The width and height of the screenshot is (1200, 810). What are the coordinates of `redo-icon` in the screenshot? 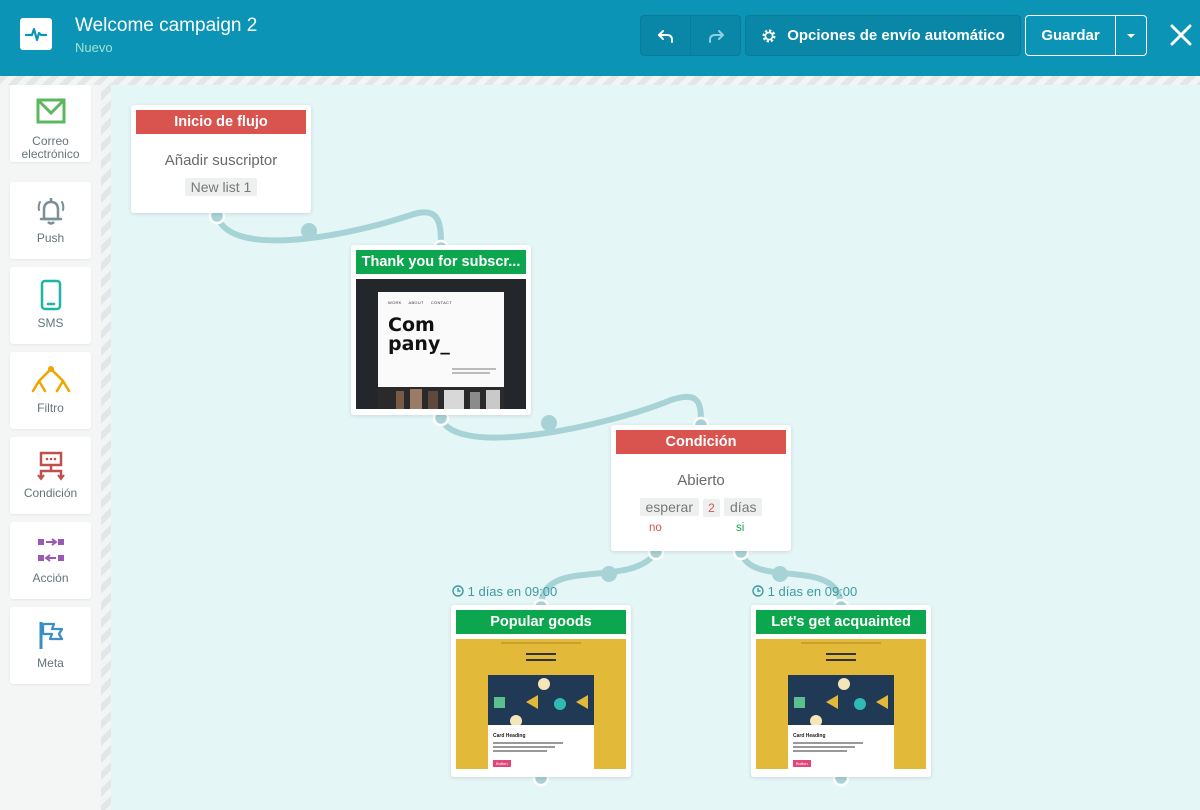 It's located at (716, 36).